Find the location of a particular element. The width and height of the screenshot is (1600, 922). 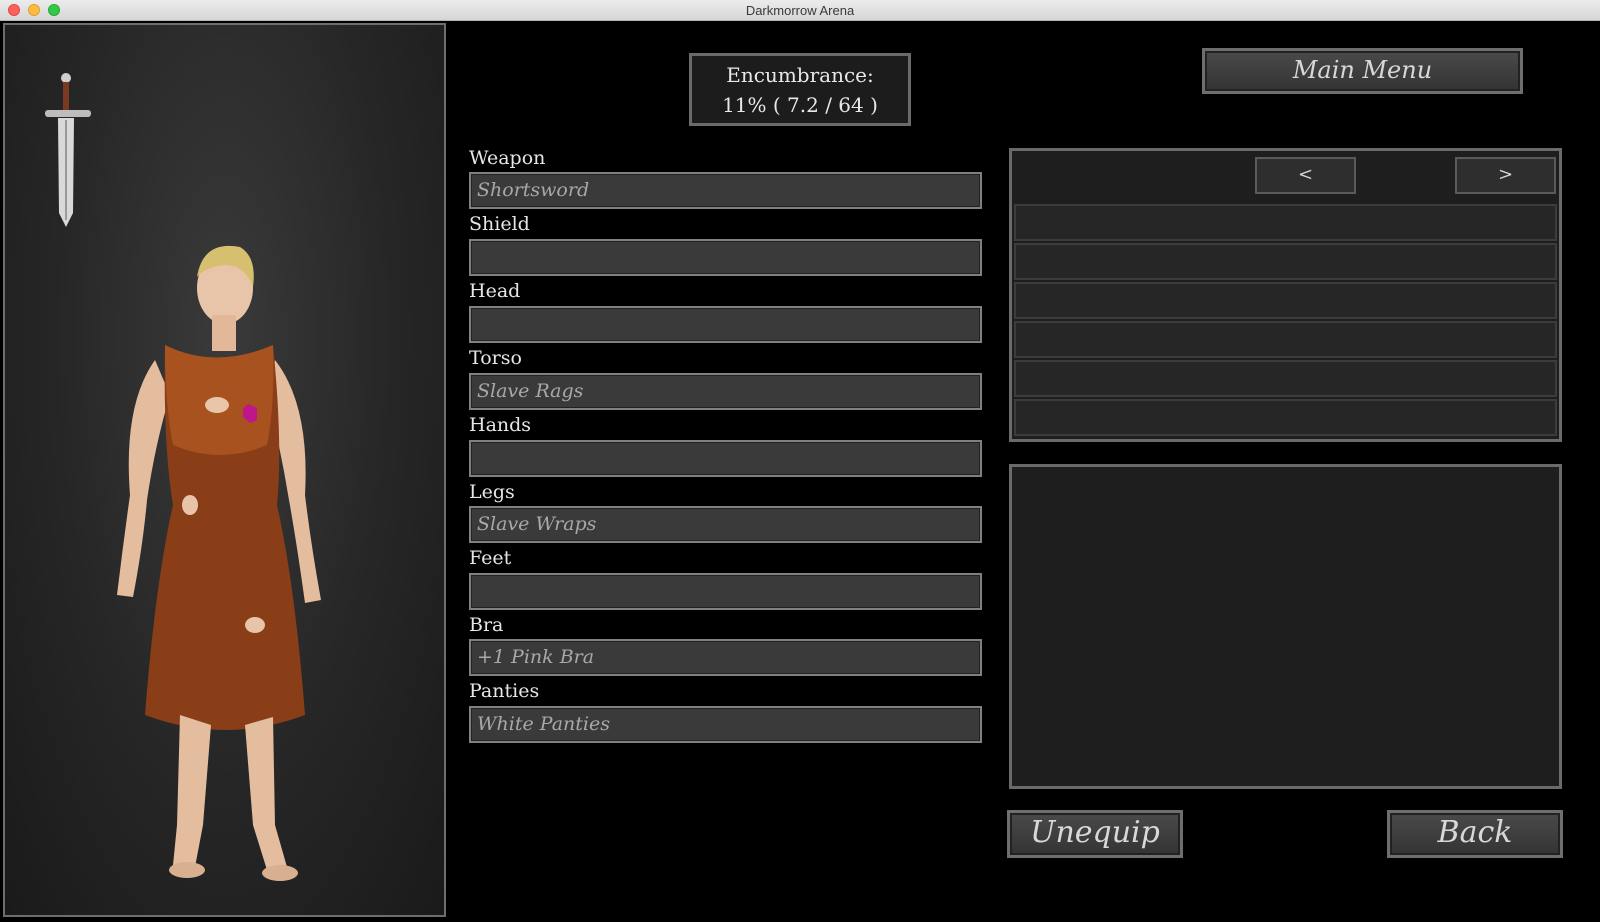

slot-field-legs: Slave Wraps is located at coordinates (725, 524).